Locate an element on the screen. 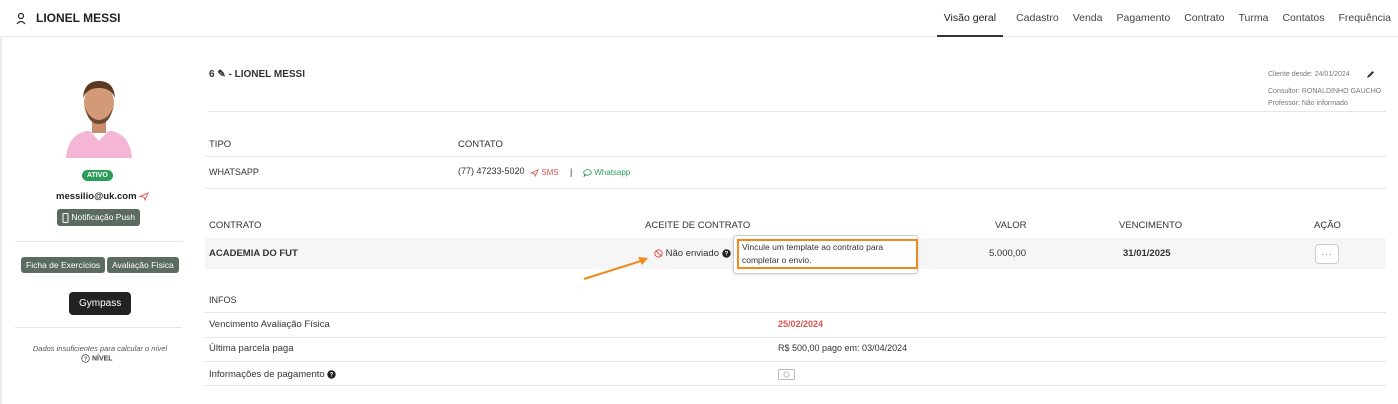  cliente-desde: Cliente desde: 24/01/2024 is located at coordinates (1309, 74).